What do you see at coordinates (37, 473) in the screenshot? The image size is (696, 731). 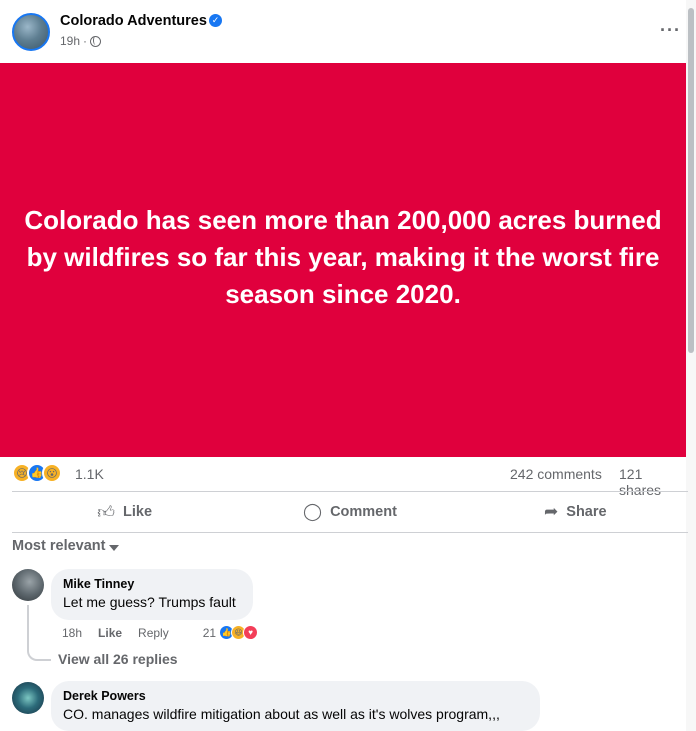 I see `reaction-icons: 😢 👍 😮` at bounding box center [37, 473].